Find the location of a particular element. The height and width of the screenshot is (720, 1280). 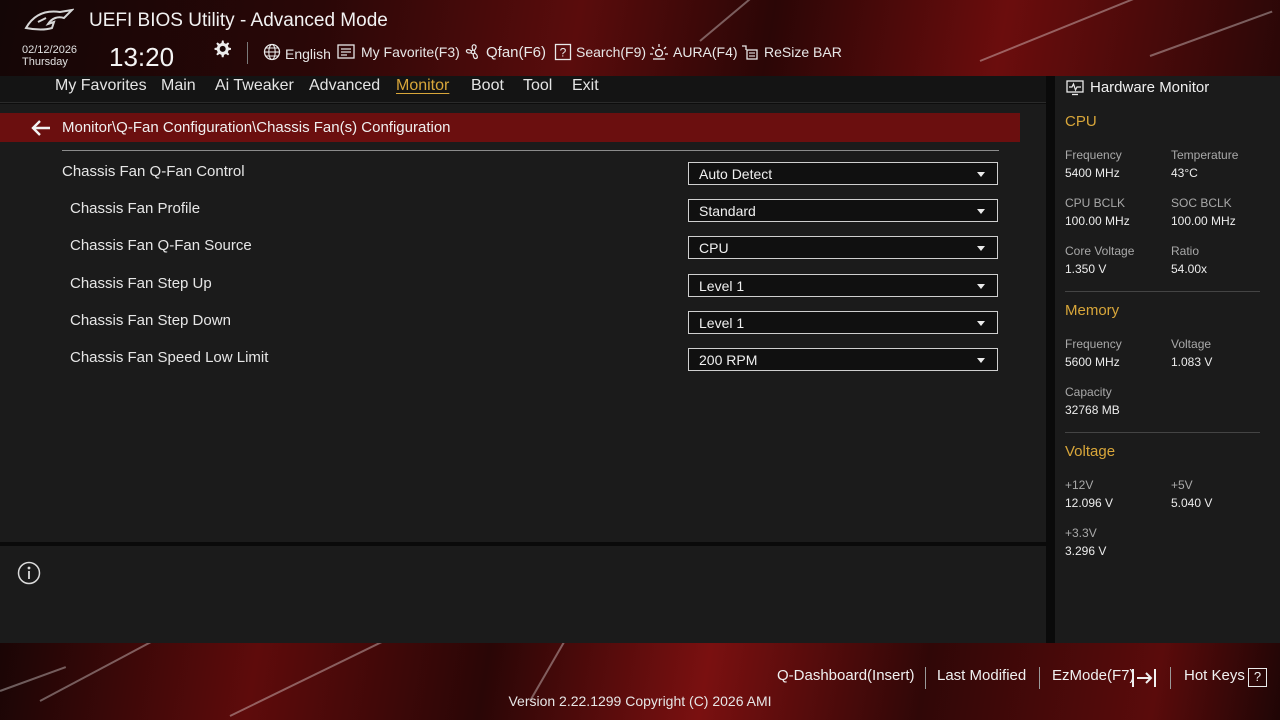

cpu-frequency-label: Frequency is located at coordinates (1093, 155).